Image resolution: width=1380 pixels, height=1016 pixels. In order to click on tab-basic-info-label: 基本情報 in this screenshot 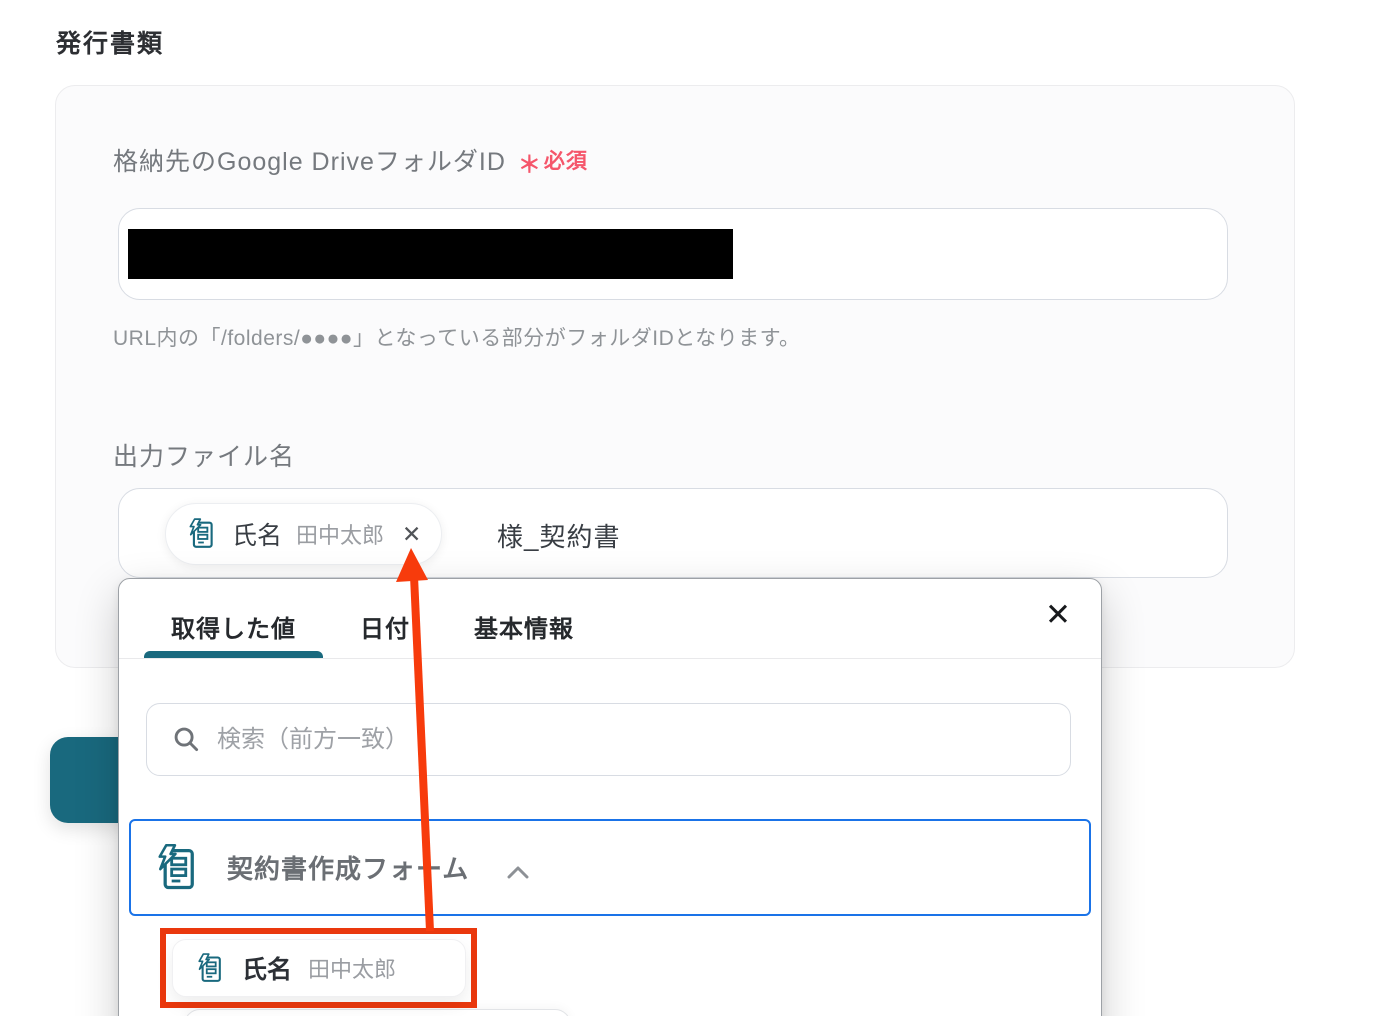, I will do `click(524, 629)`.